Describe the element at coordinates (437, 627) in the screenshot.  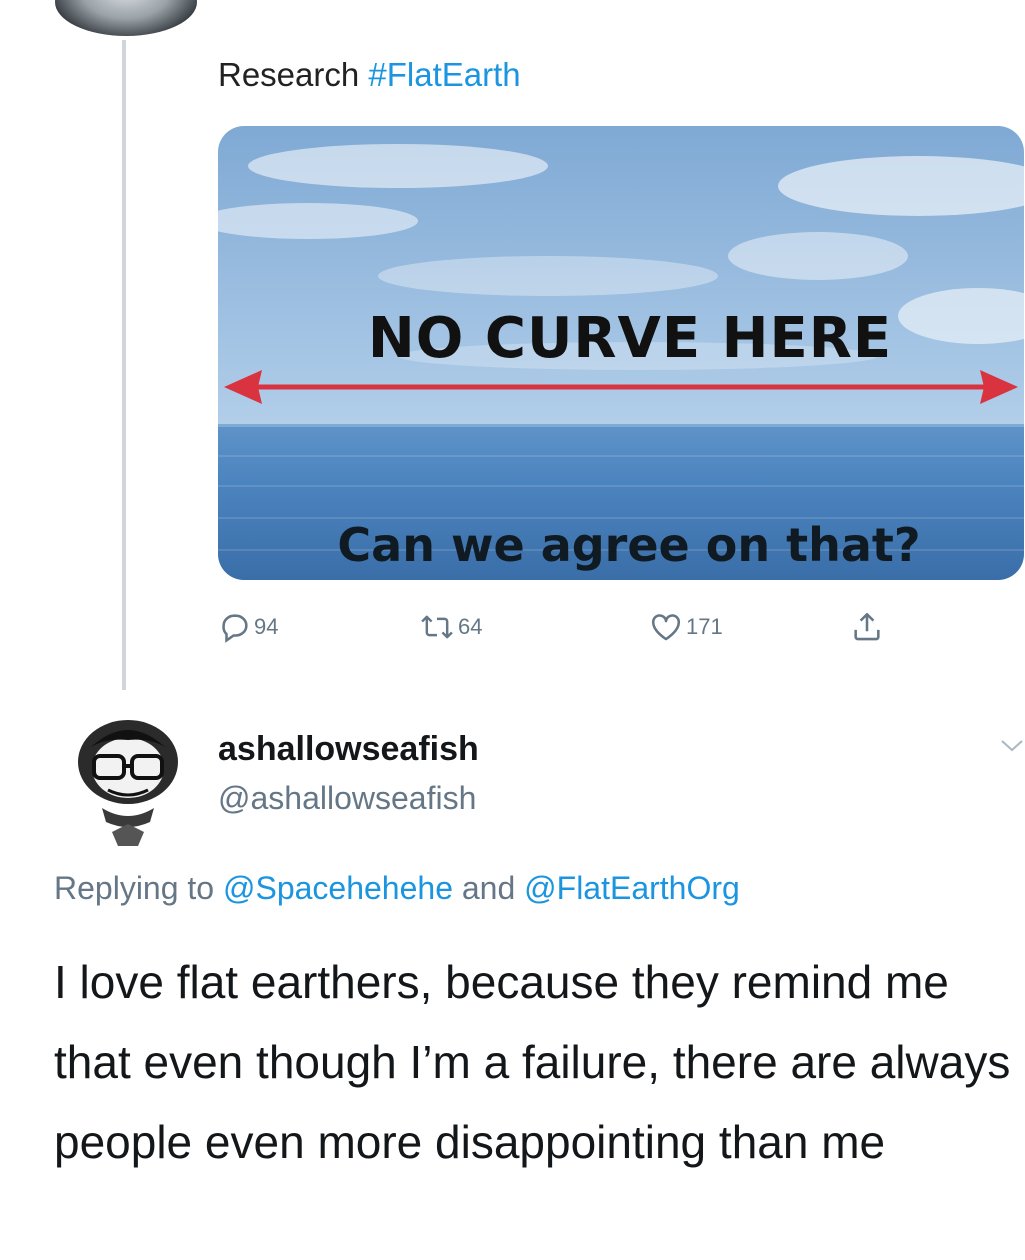
I see `retweet-icon` at that location.